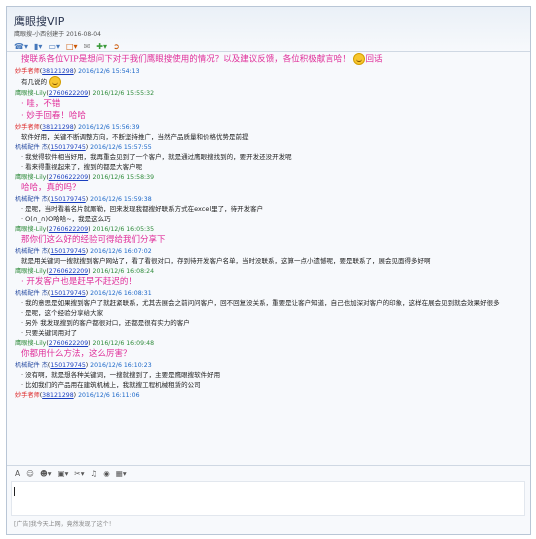 The width and height of the screenshot is (536, 539). Describe the element at coordinates (268, 128) in the screenshot. I see `message-header: 妙手者师(38121298) 2016/12/6 15:56:39` at that location.